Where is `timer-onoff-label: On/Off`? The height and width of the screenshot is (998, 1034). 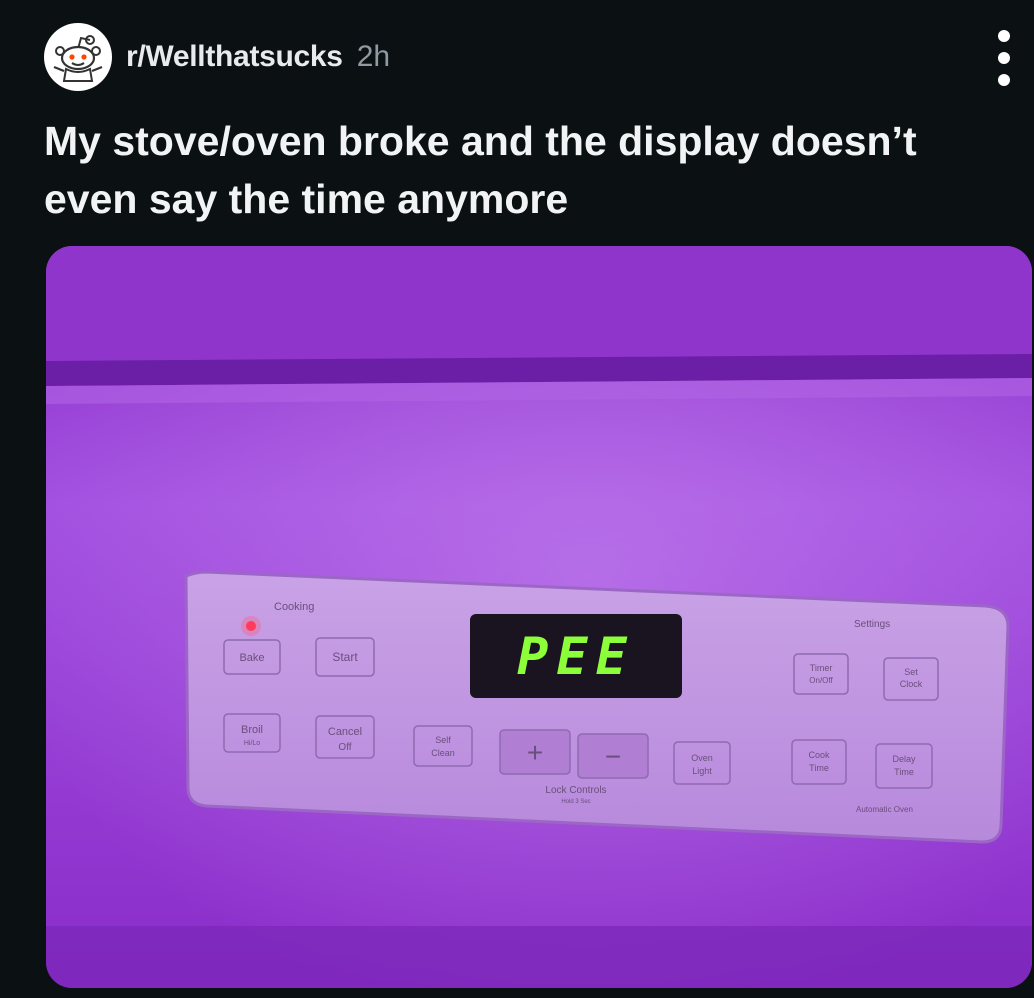 timer-onoff-label: On/Off is located at coordinates (821, 680).